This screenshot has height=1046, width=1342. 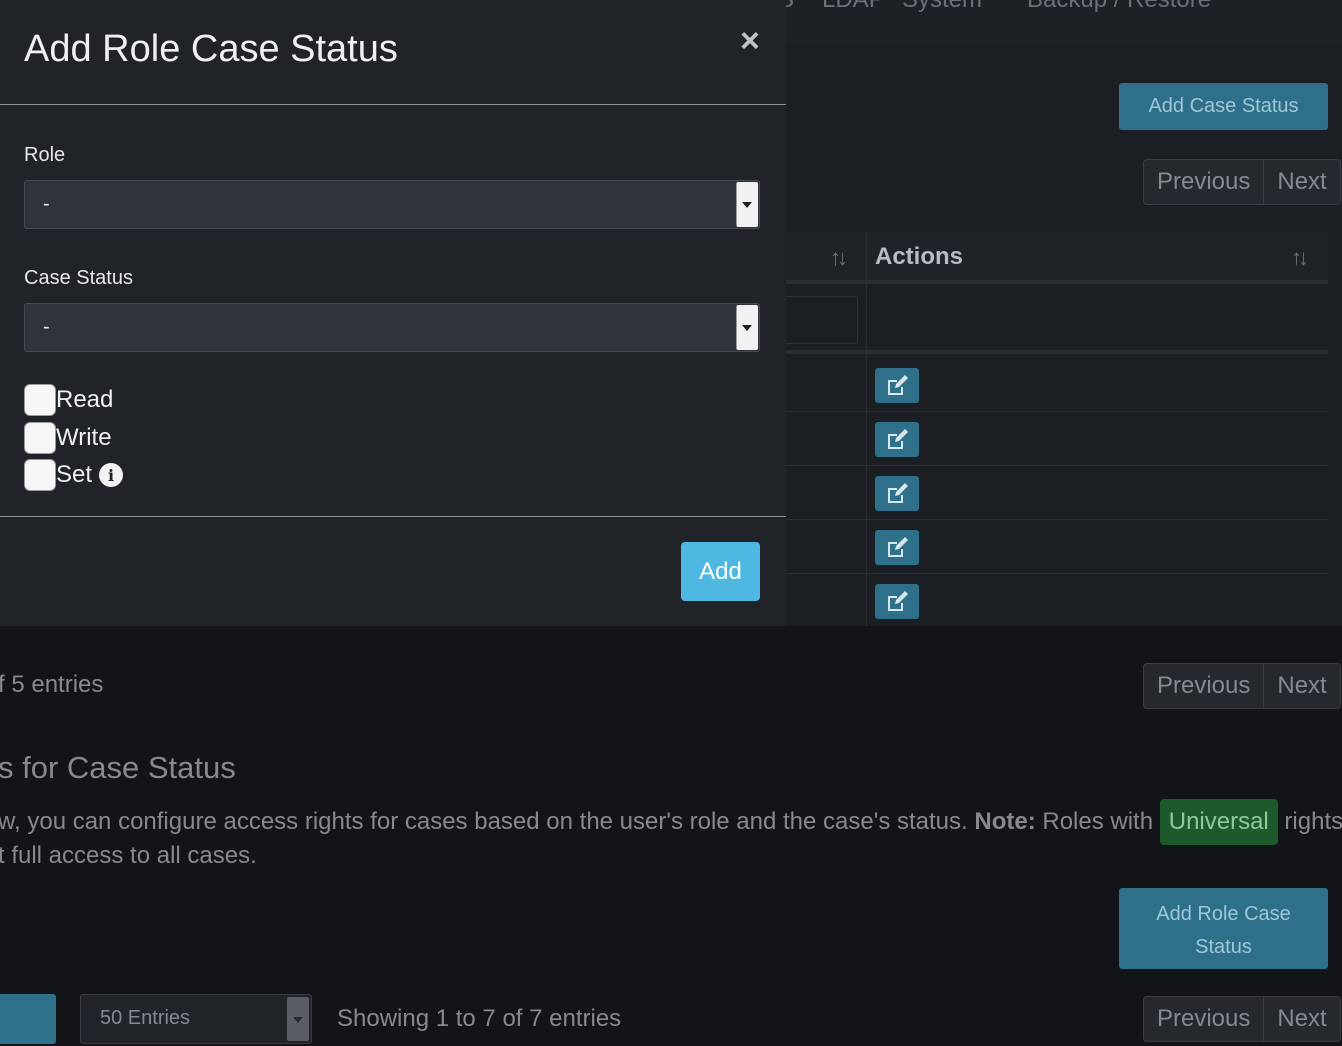 What do you see at coordinates (78, 278) in the screenshot?
I see `case-status-label: Case Status` at bounding box center [78, 278].